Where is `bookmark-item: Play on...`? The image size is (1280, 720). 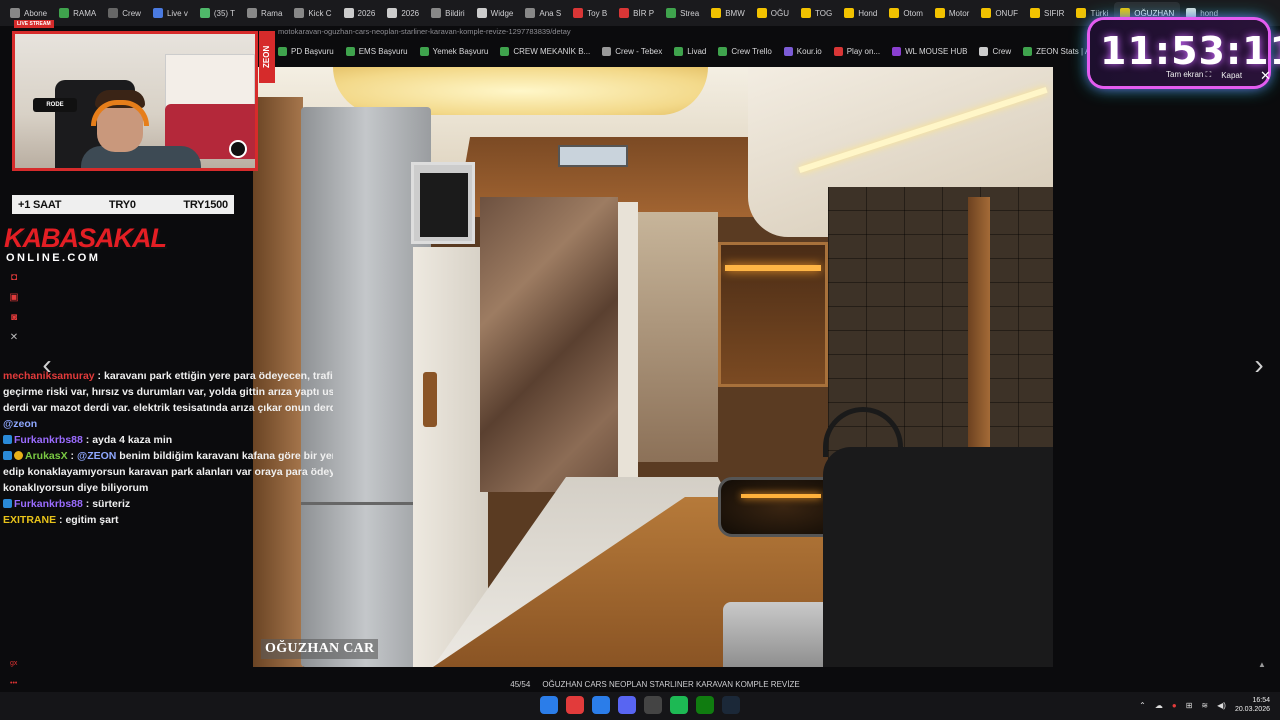 bookmark-item: Play on... is located at coordinates (856, 51).